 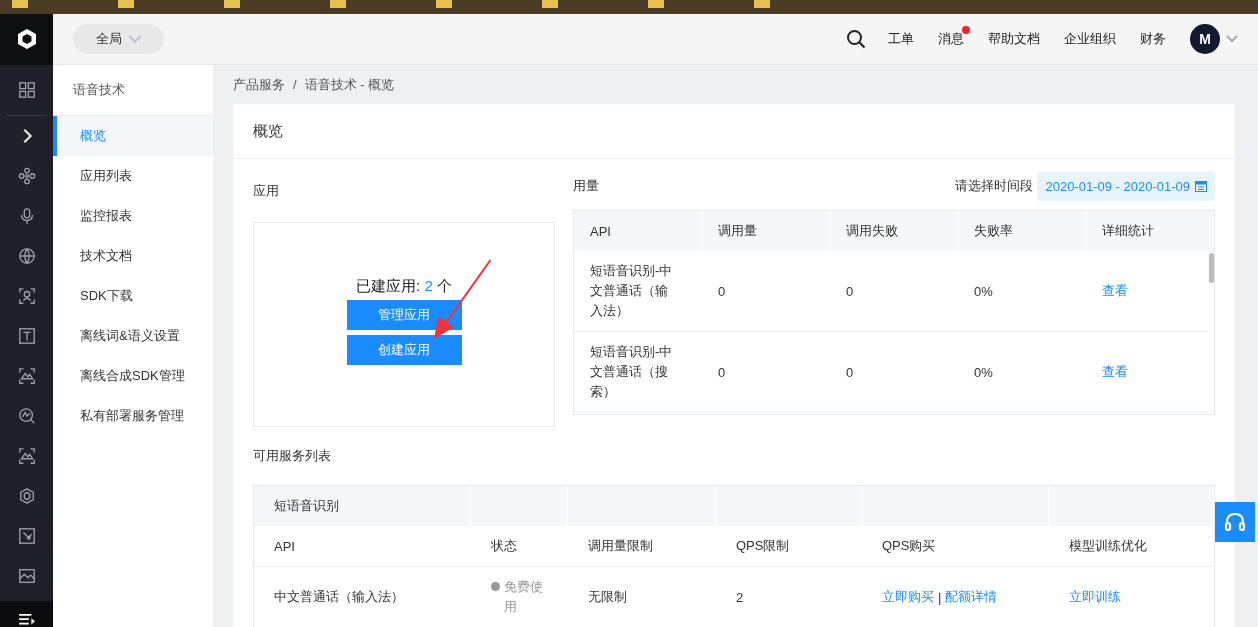 I want to click on search-icon, so click(x=856, y=39).